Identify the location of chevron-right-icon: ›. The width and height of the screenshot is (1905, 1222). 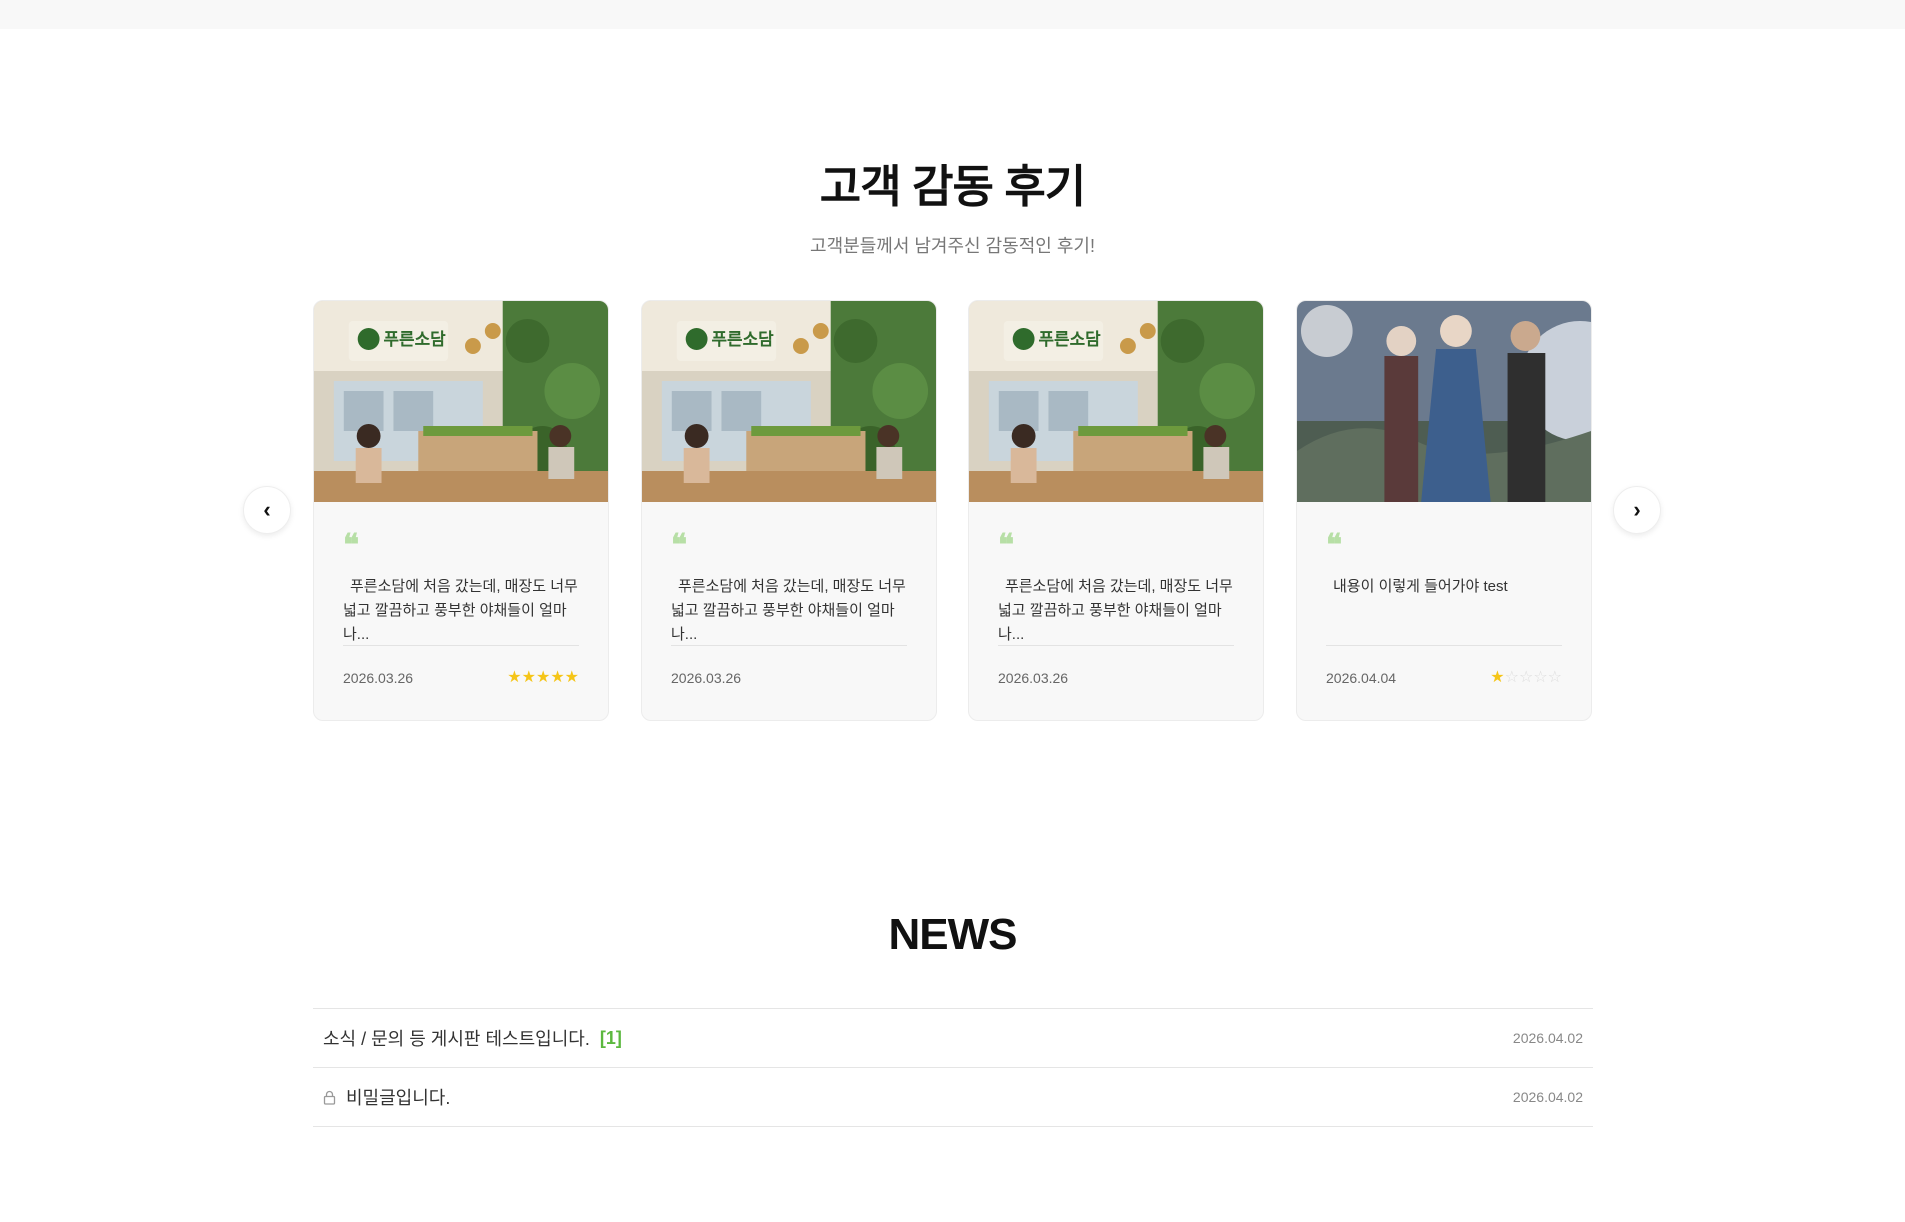
(1637, 509).